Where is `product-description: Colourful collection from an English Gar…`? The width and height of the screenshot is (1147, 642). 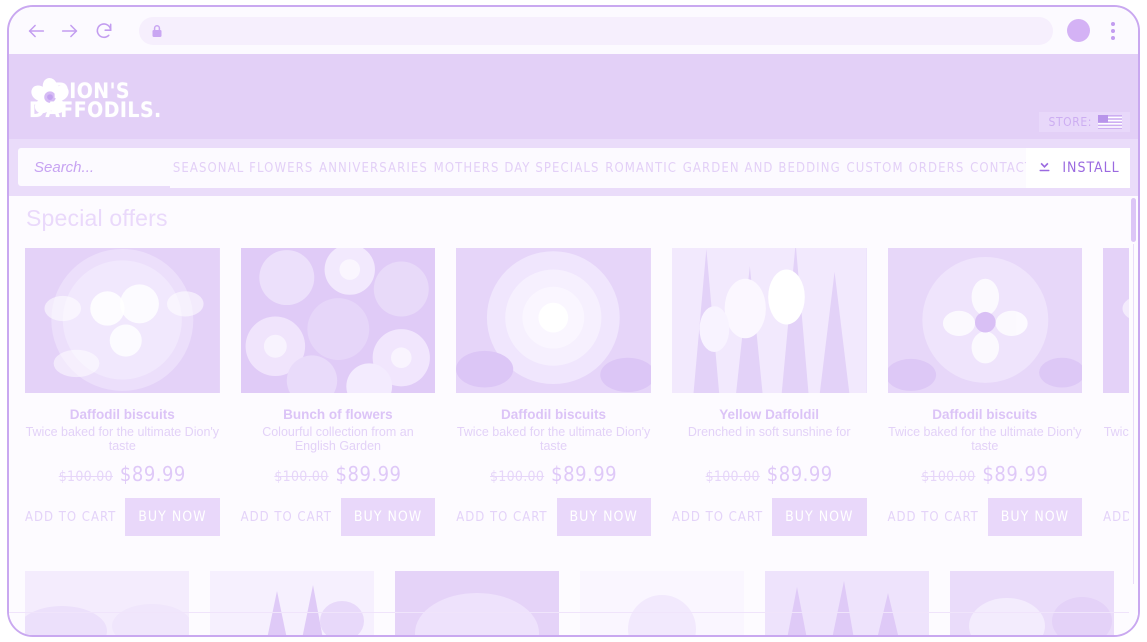
product-description: Colourful collection from an English Gar… is located at coordinates (338, 439).